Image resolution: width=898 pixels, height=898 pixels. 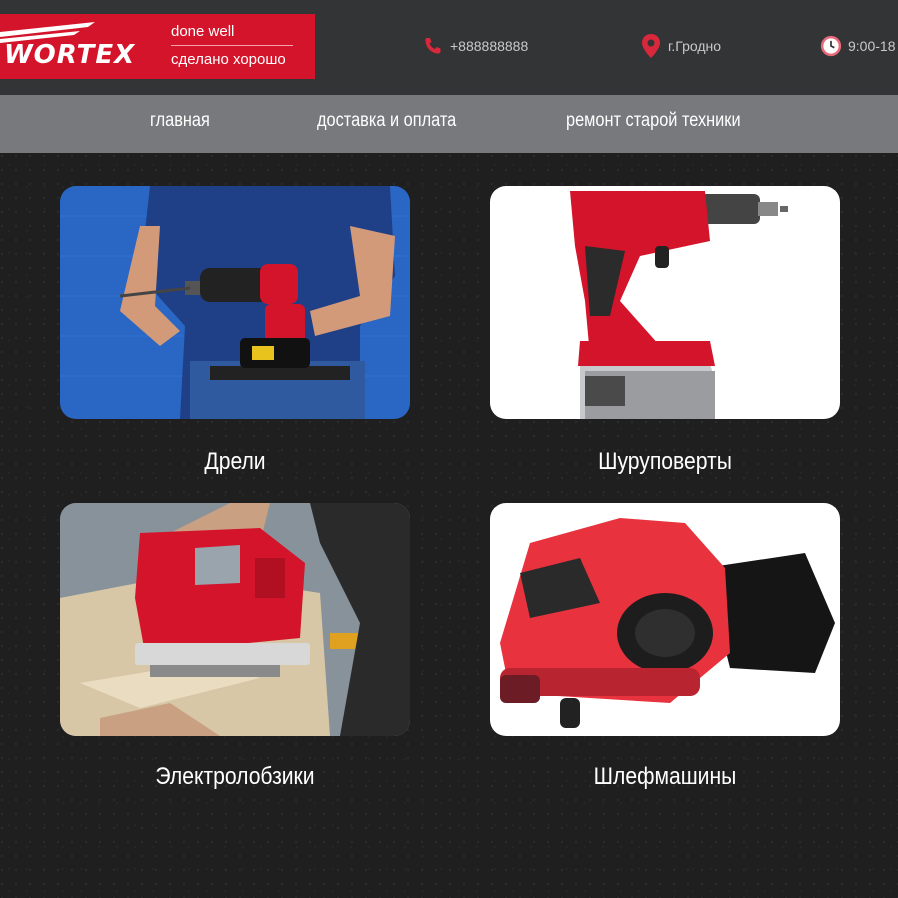 I want to click on category-card-drills: Дрели, so click(x=235, y=330).